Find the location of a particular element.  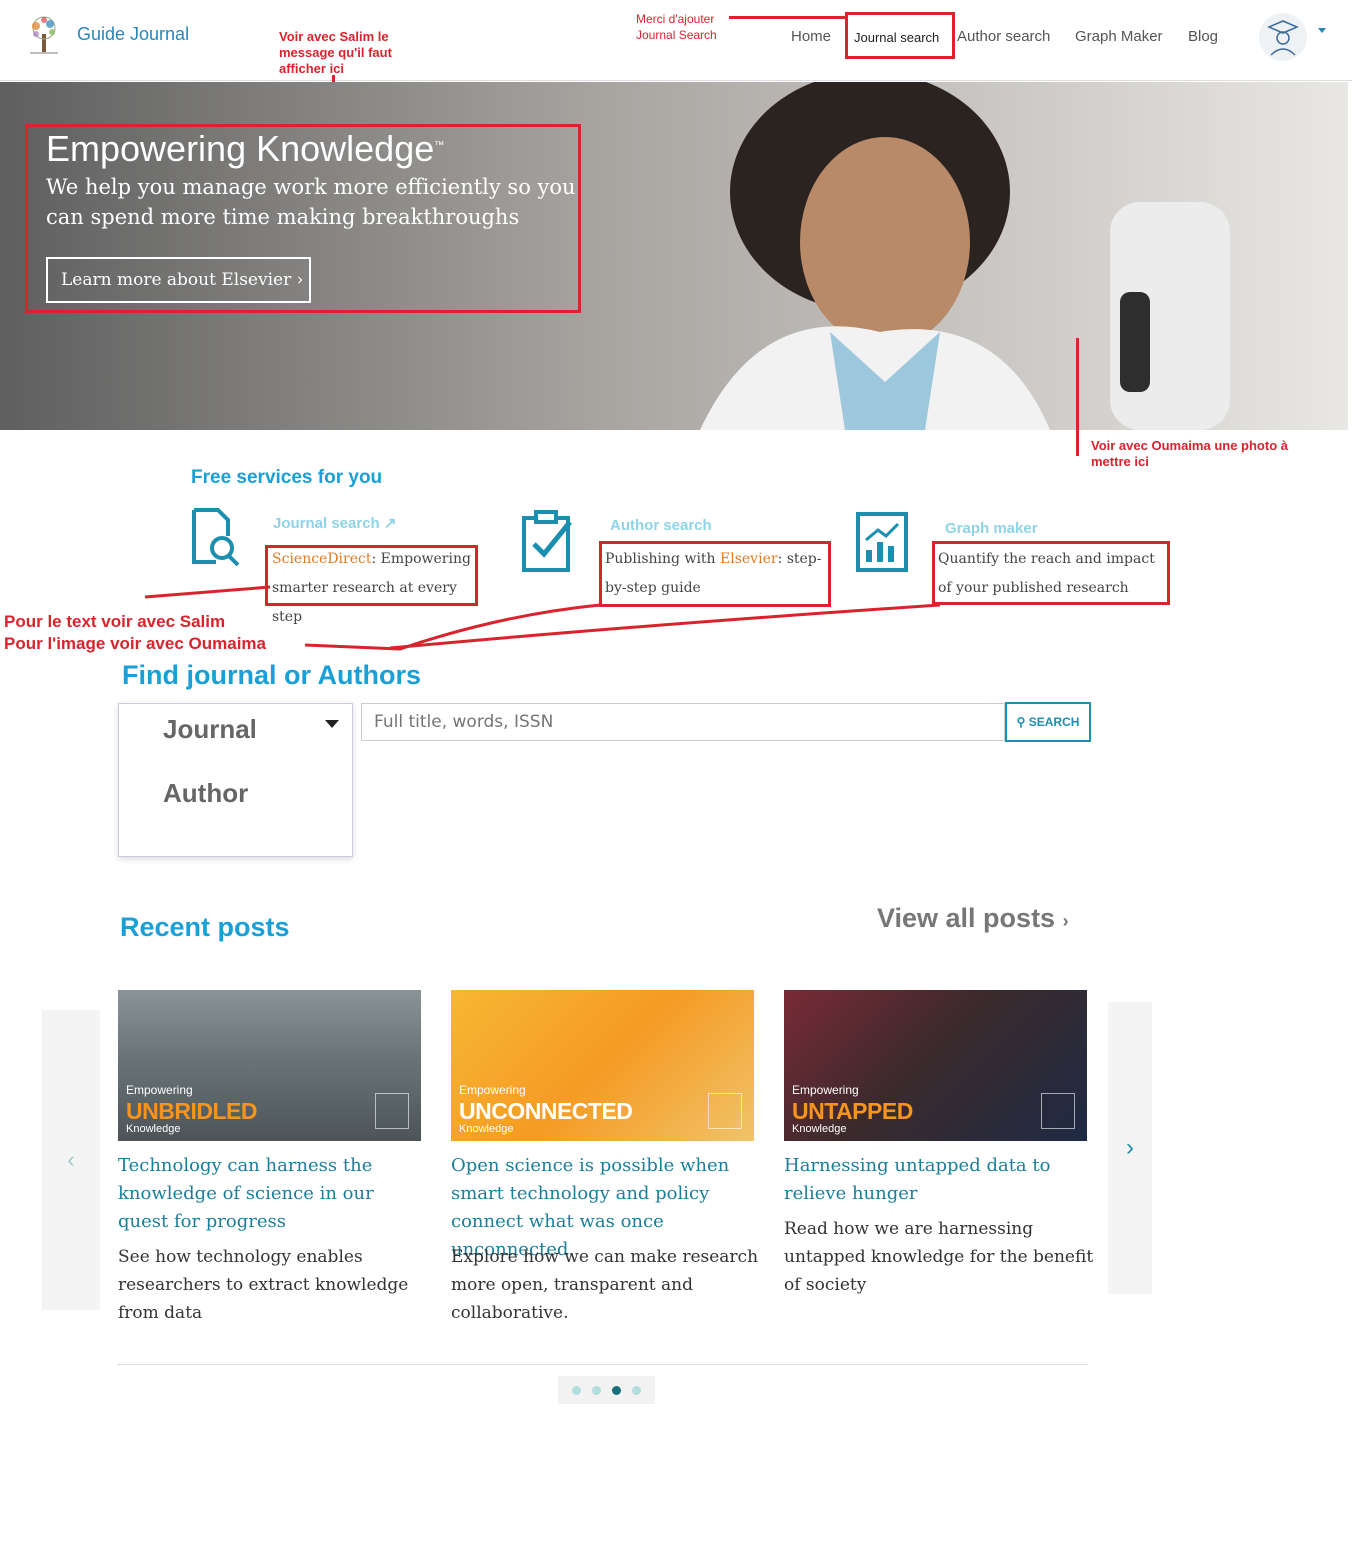

carousel-next-button: › is located at coordinates (1130, 1148).